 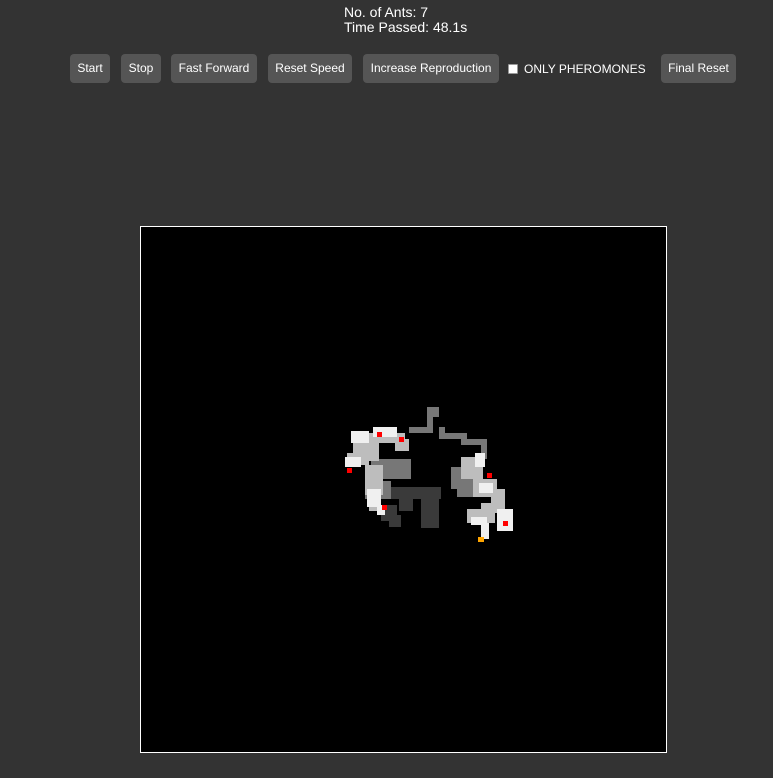 I want to click on only-pheromones-toggle: ONLY PHEROMONES, so click(x=577, y=69).